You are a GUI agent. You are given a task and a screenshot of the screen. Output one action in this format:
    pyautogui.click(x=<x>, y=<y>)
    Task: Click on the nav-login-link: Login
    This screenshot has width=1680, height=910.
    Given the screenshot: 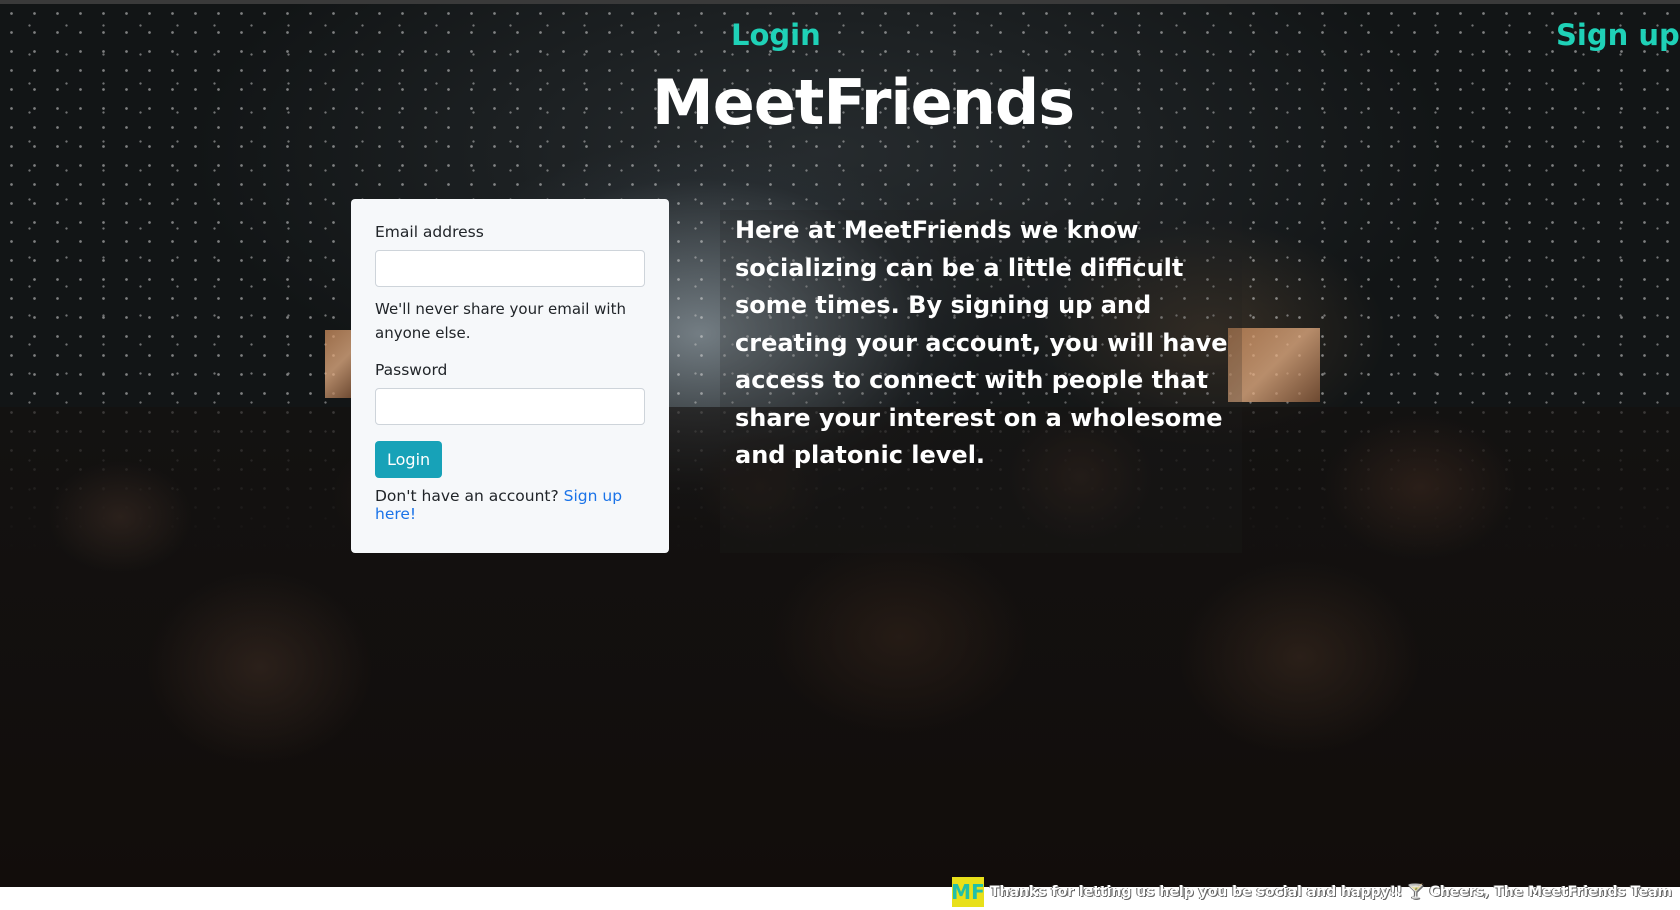 What is the action you would take?
    pyautogui.click(x=776, y=35)
    